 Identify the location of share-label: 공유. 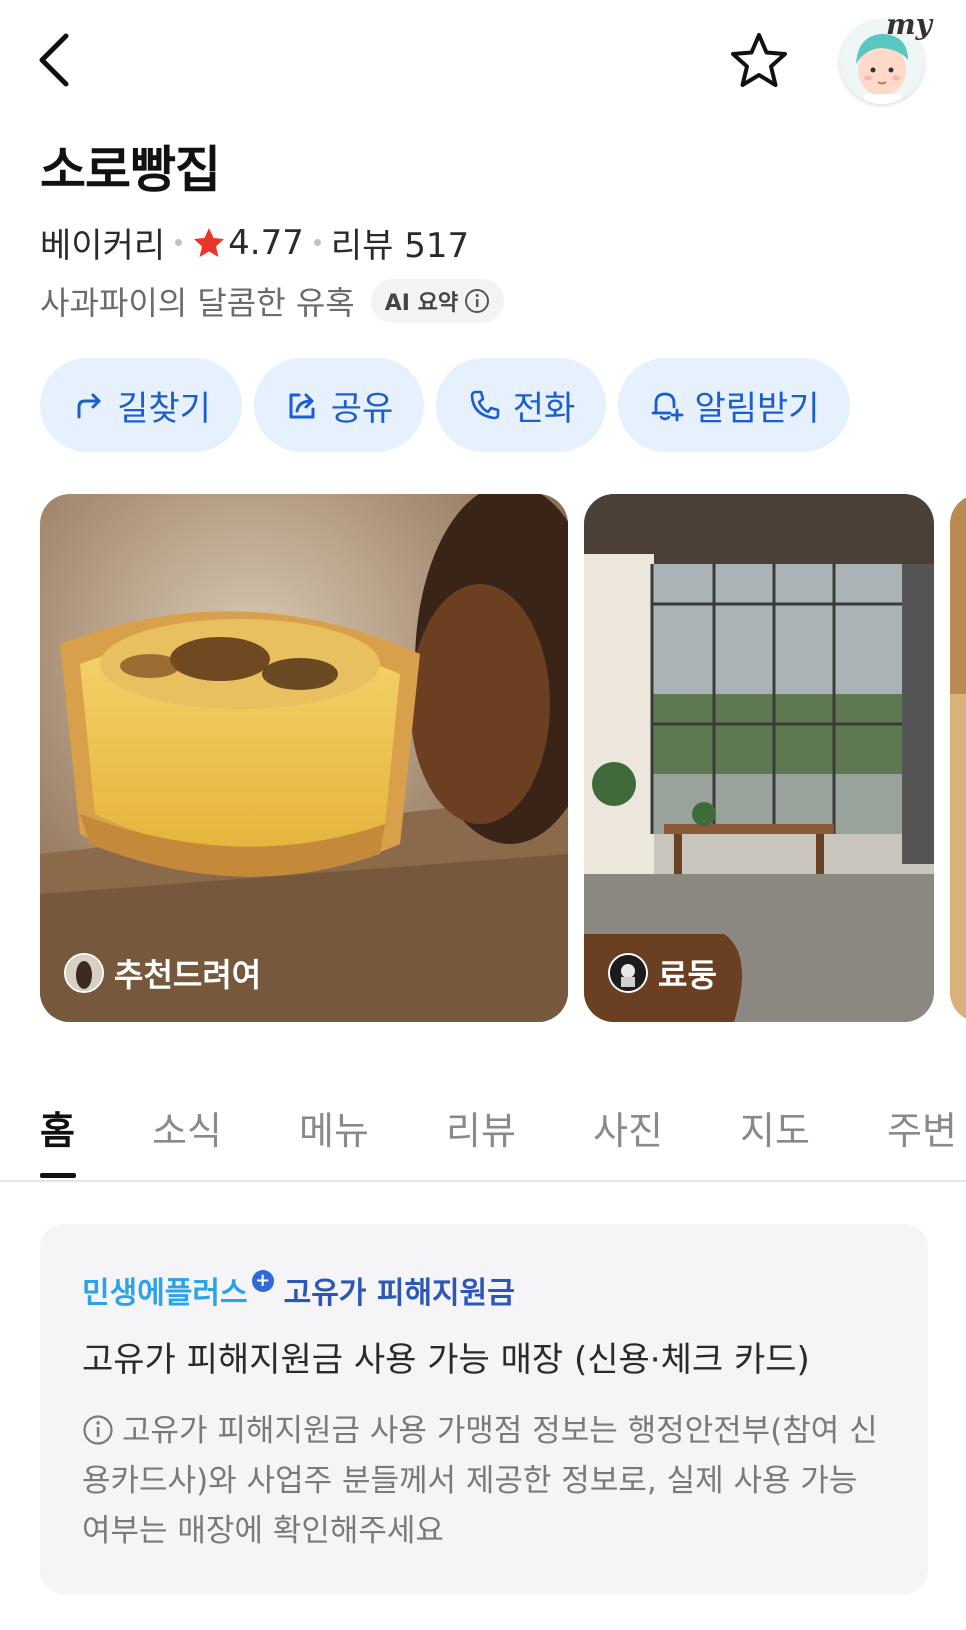
(362, 408).